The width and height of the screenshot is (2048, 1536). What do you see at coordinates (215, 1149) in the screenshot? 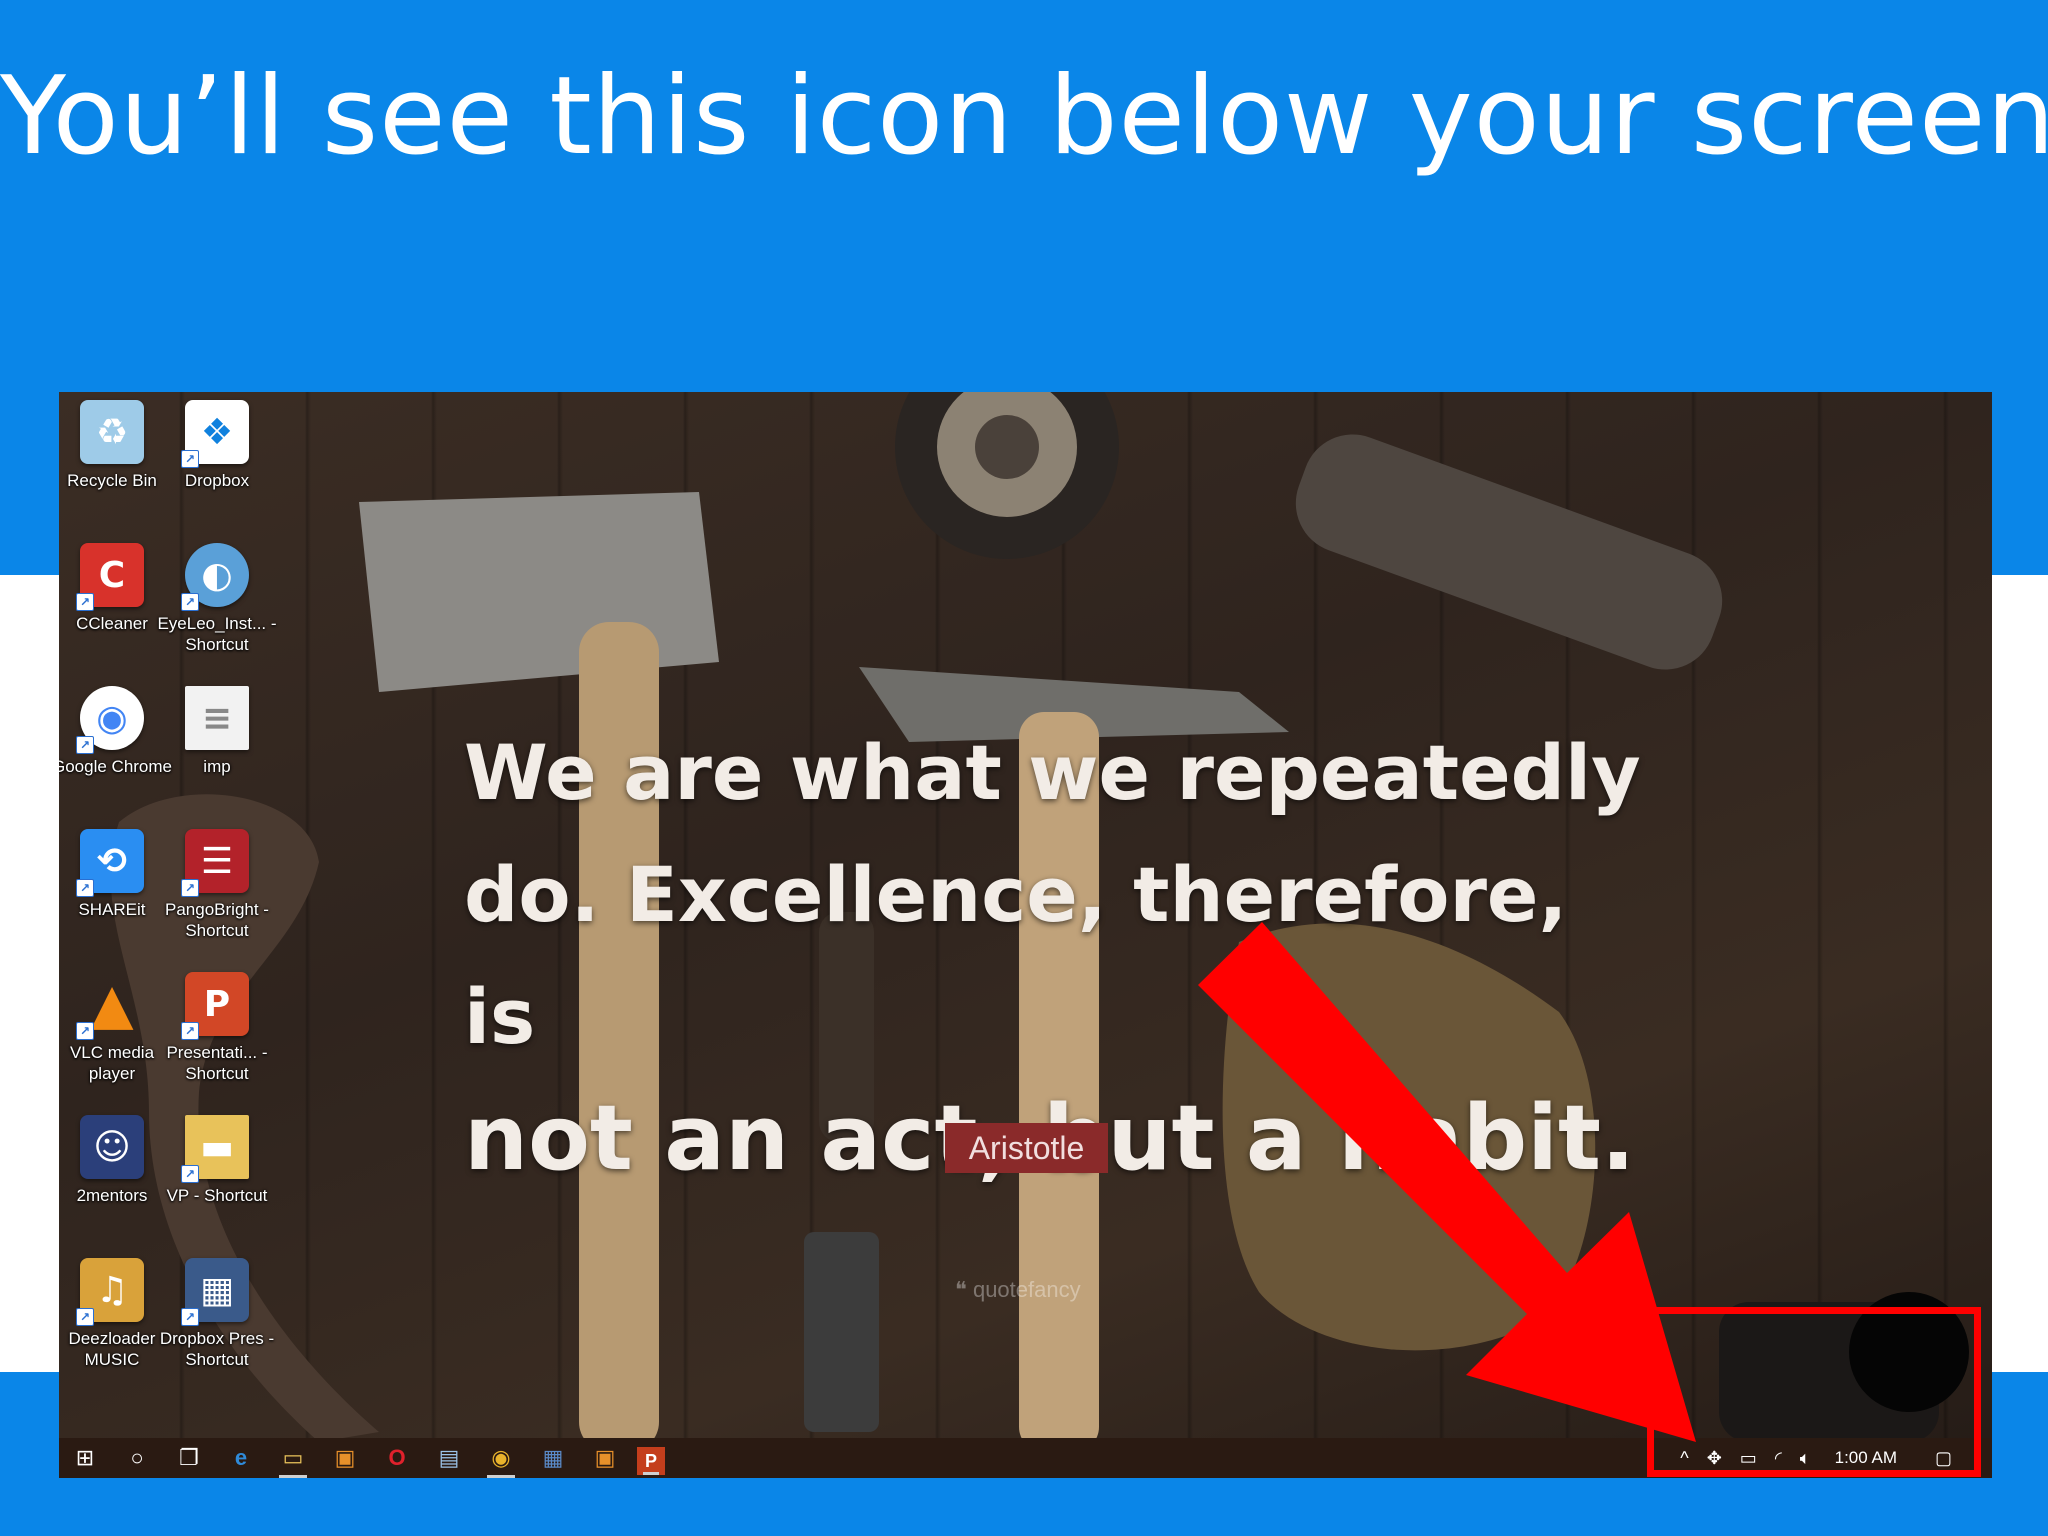
I see `folder-icon: ▬ ↗` at bounding box center [215, 1149].